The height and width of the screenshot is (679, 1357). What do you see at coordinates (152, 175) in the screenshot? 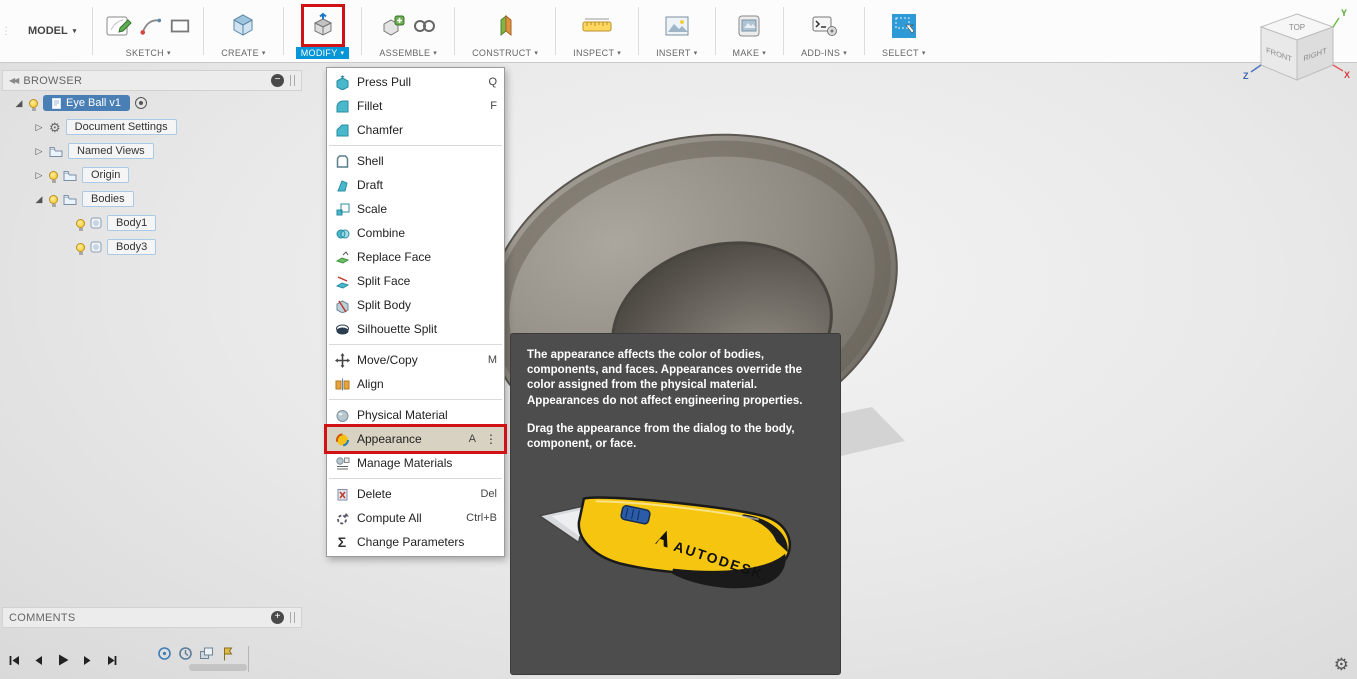
I see `browser-row-origin: ▷ Origin` at bounding box center [152, 175].